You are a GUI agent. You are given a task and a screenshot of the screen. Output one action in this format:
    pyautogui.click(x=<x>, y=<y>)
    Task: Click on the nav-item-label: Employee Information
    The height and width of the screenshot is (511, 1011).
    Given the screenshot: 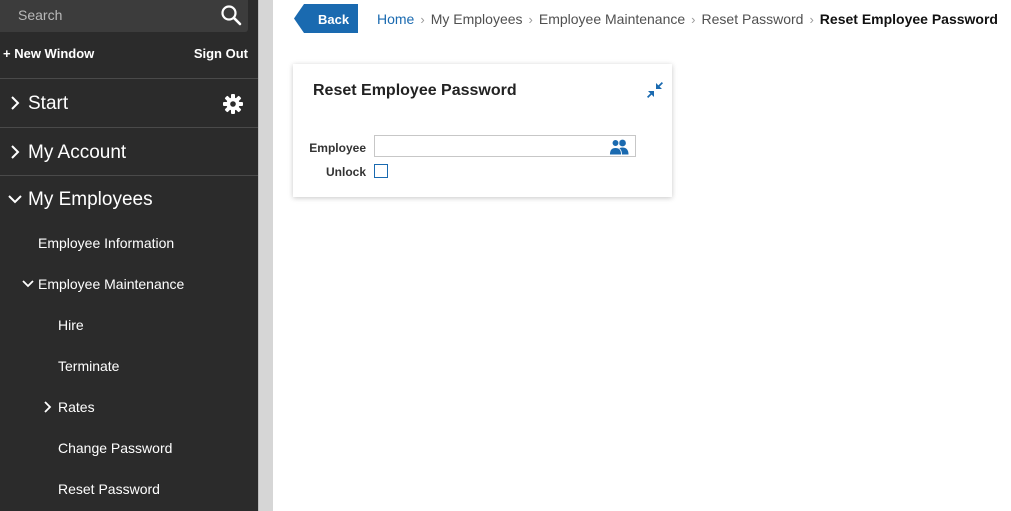 What is the action you would take?
    pyautogui.click(x=106, y=243)
    